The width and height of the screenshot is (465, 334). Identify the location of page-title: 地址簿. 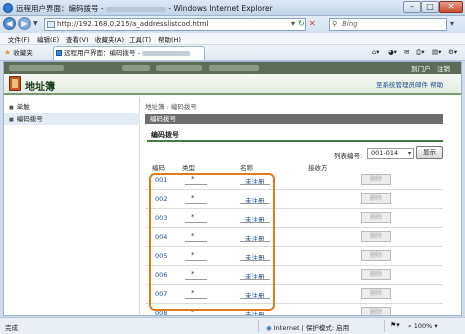
(40, 87).